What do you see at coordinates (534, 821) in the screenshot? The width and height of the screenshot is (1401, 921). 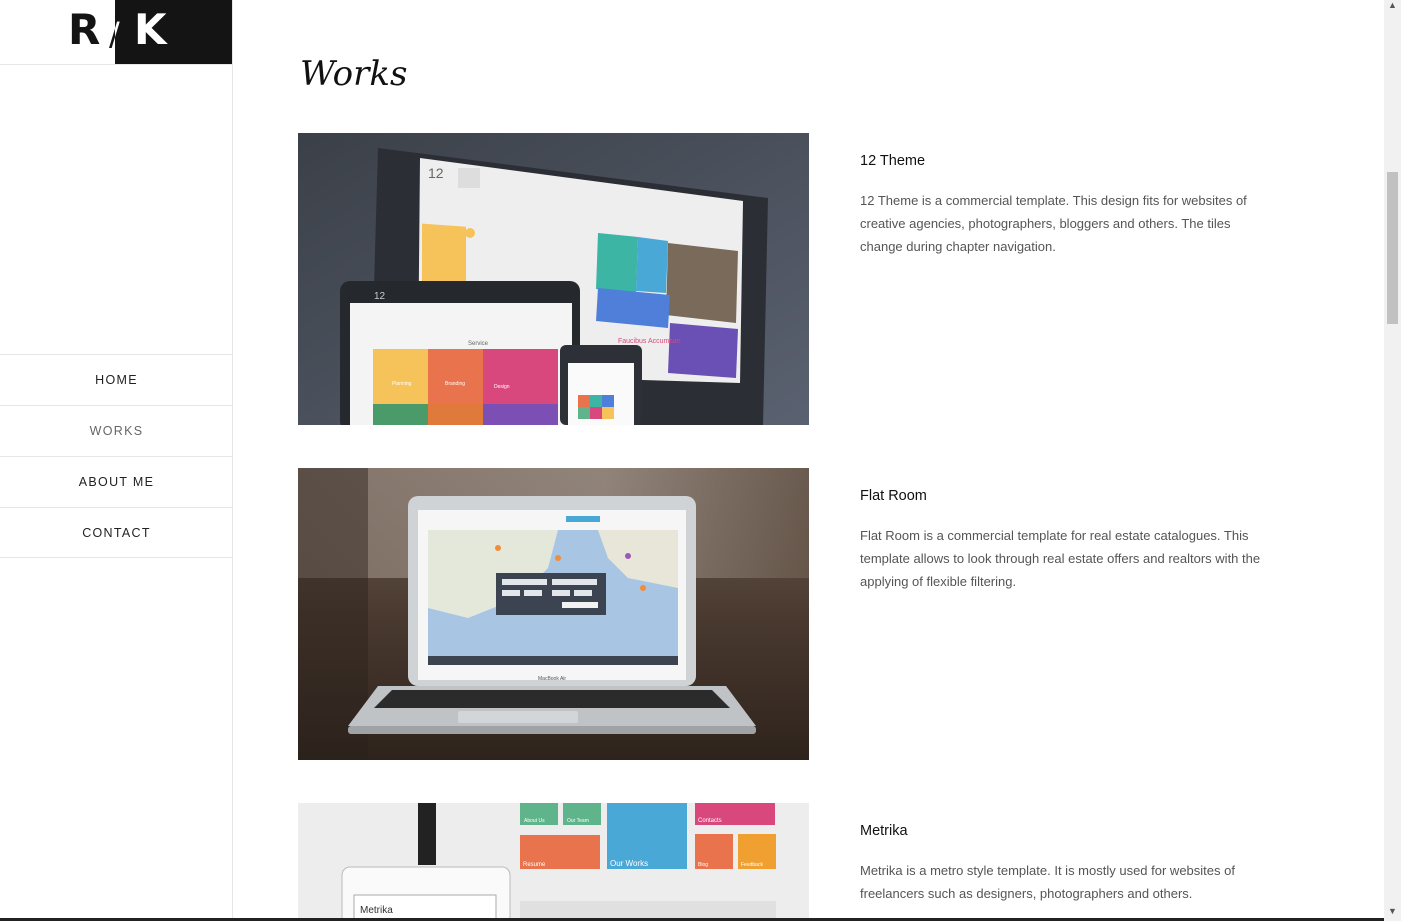 I see `mock-tile-about-us: About Us` at bounding box center [534, 821].